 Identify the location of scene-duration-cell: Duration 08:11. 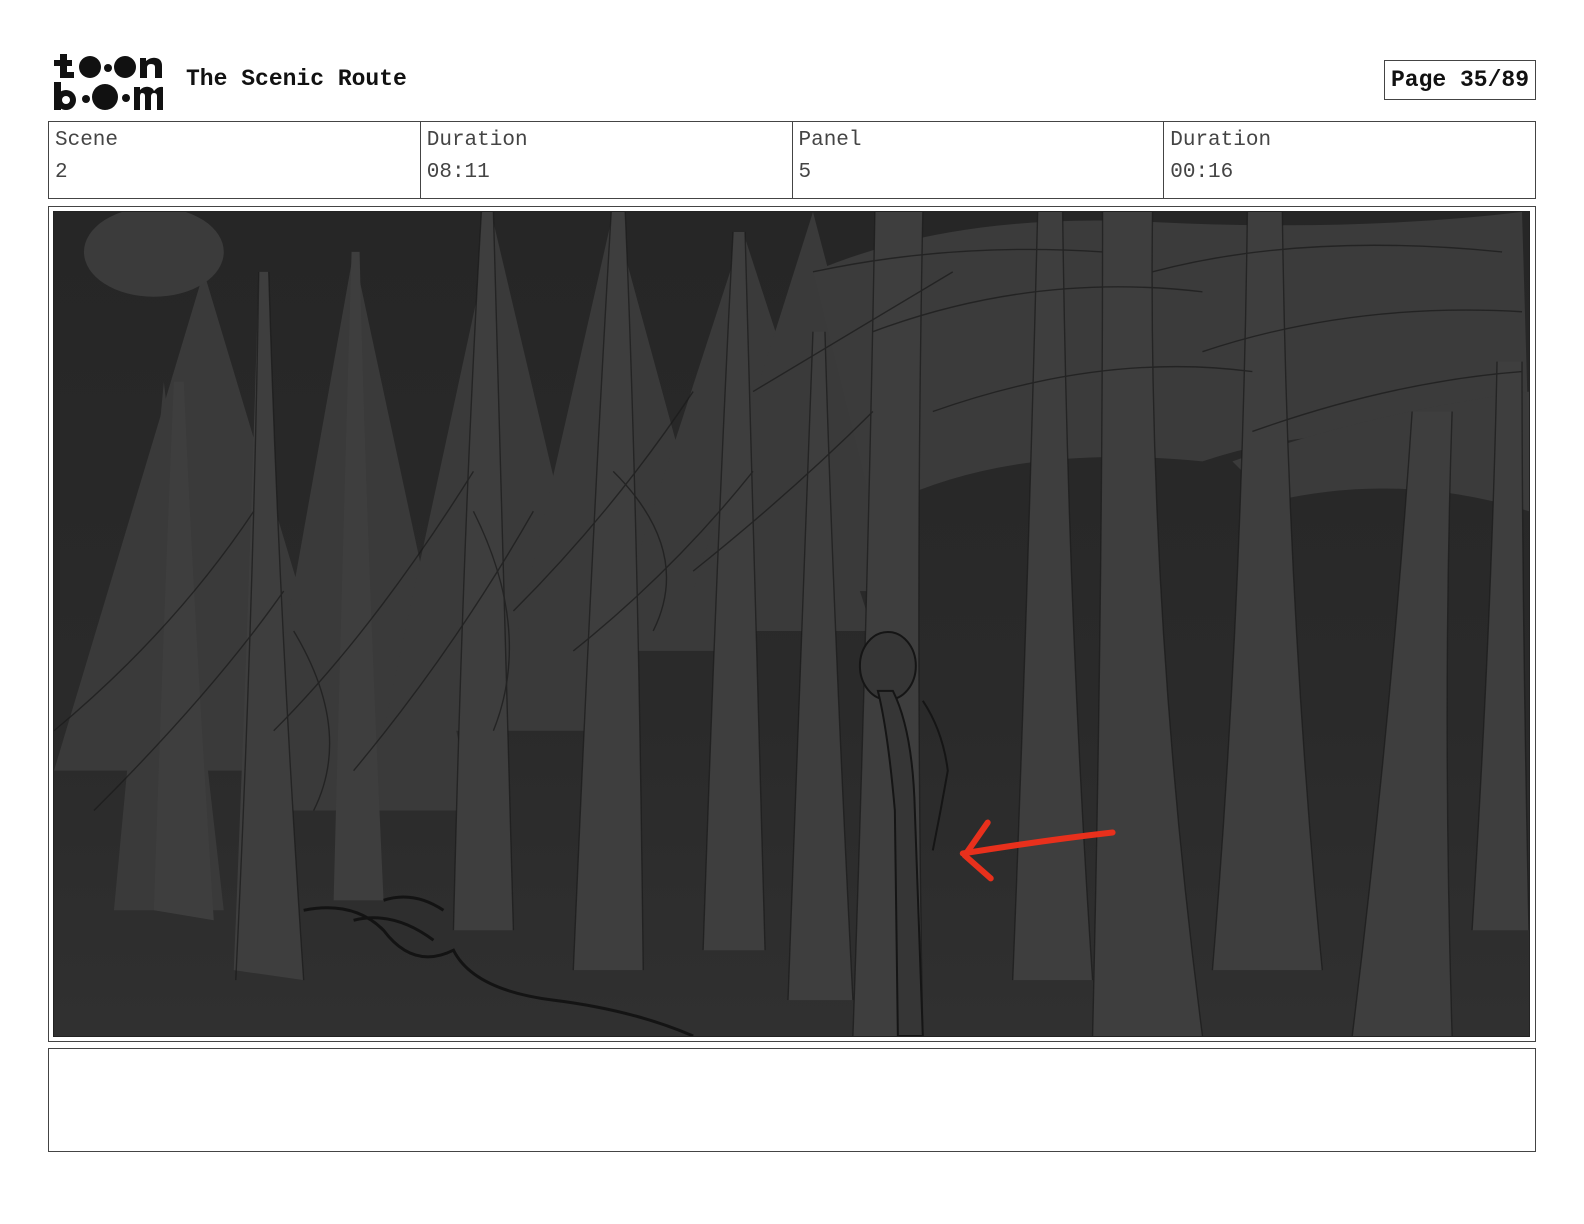
(607, 160).